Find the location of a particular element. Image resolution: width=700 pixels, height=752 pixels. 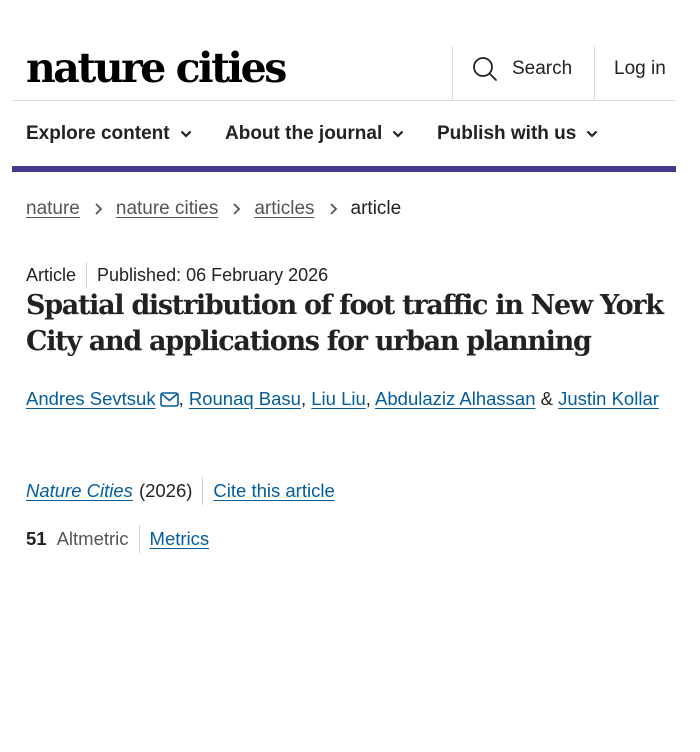

nav-label: Publish with us is located at coordinates (507, 133).